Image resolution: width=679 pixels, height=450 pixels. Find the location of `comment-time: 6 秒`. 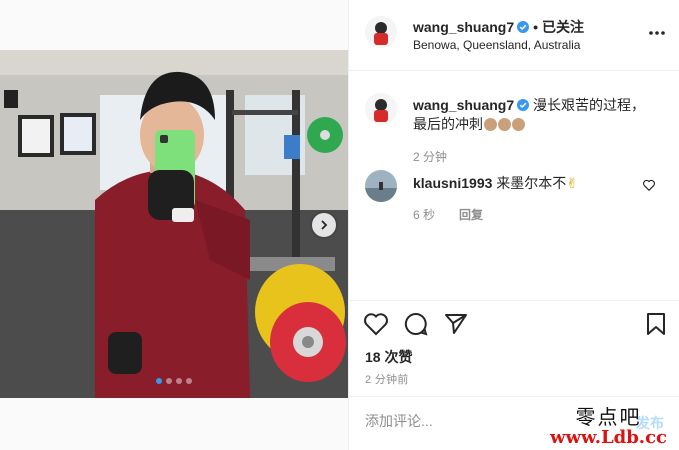

comment-time: 6 秒 is located at coordinates (424, 214).